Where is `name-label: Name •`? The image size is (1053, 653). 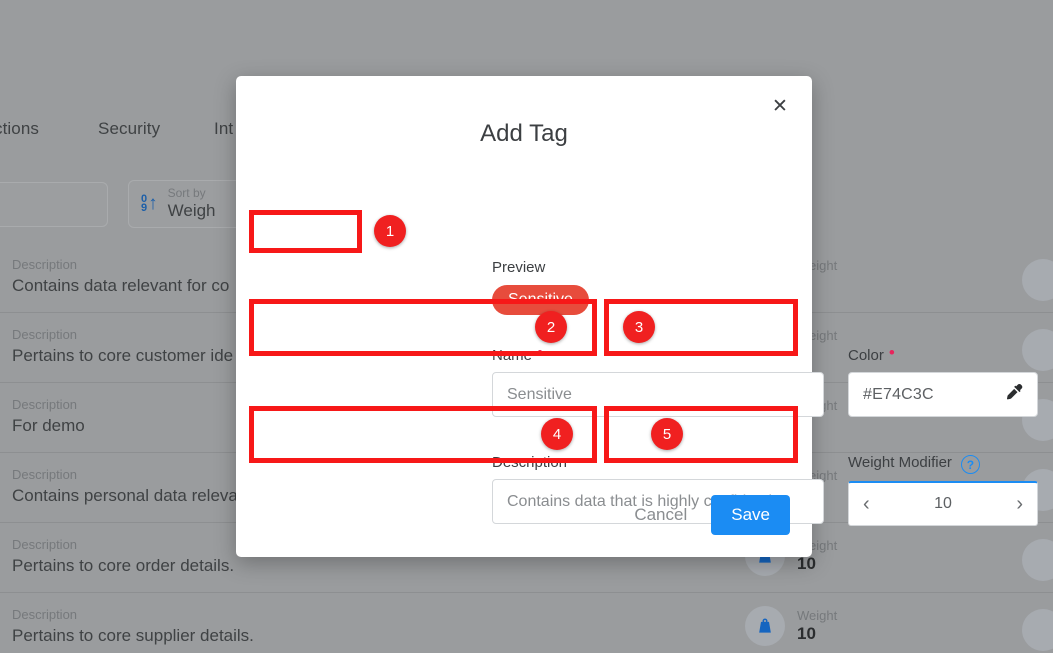
name-label: Name • is located at coordinates (658, 354).